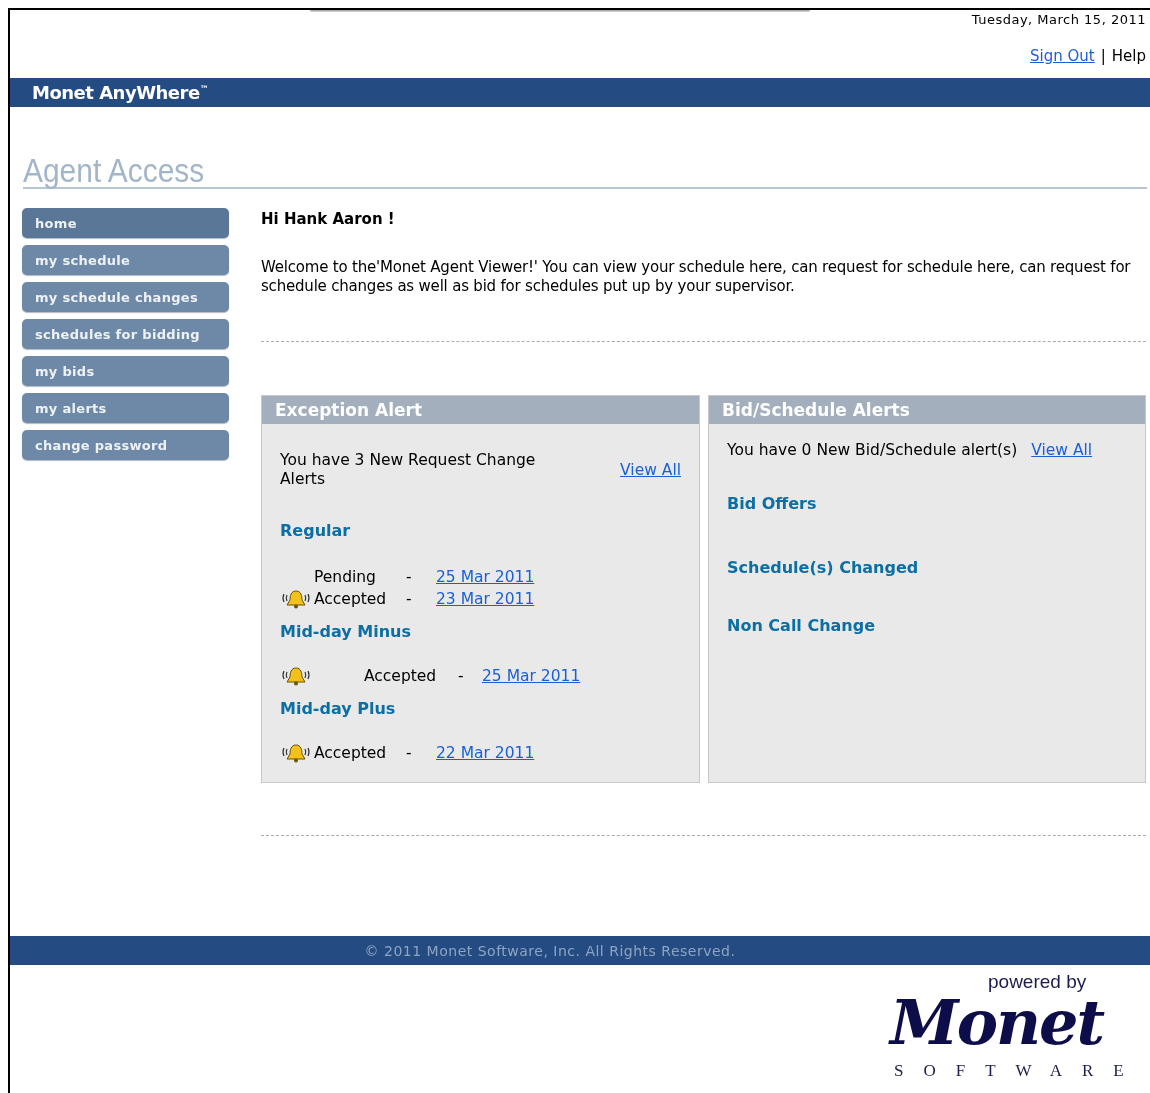  Describe the element at coordinates (120, 92) in the screenshot. I see `app-title: Monet AnyWhere$^{™}$` at that location.